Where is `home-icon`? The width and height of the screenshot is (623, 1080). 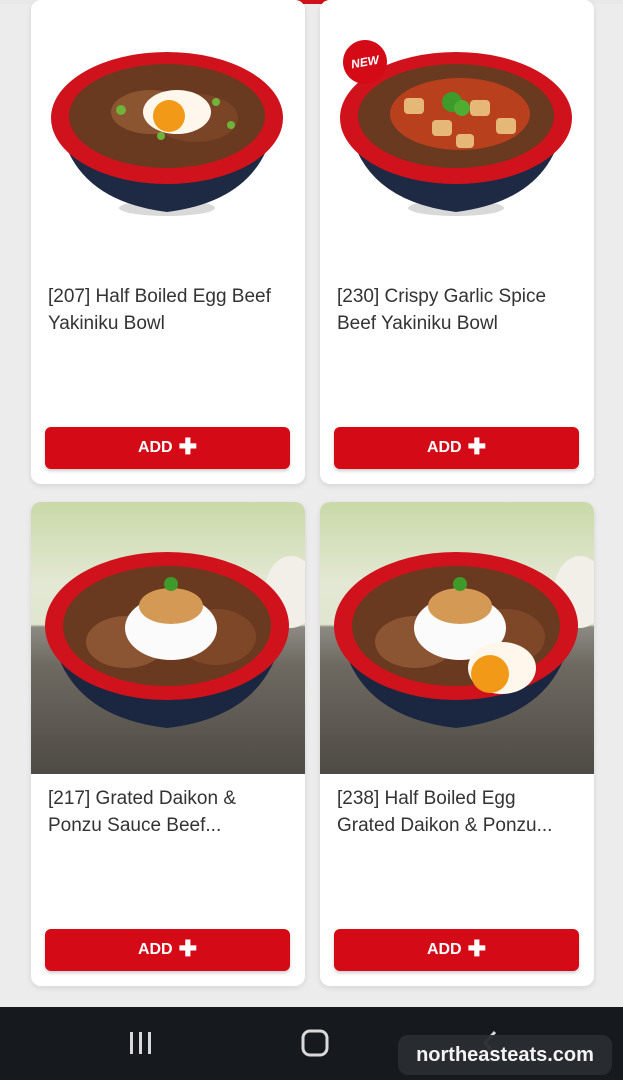 home-icon is located at coordinates (315, 1043).